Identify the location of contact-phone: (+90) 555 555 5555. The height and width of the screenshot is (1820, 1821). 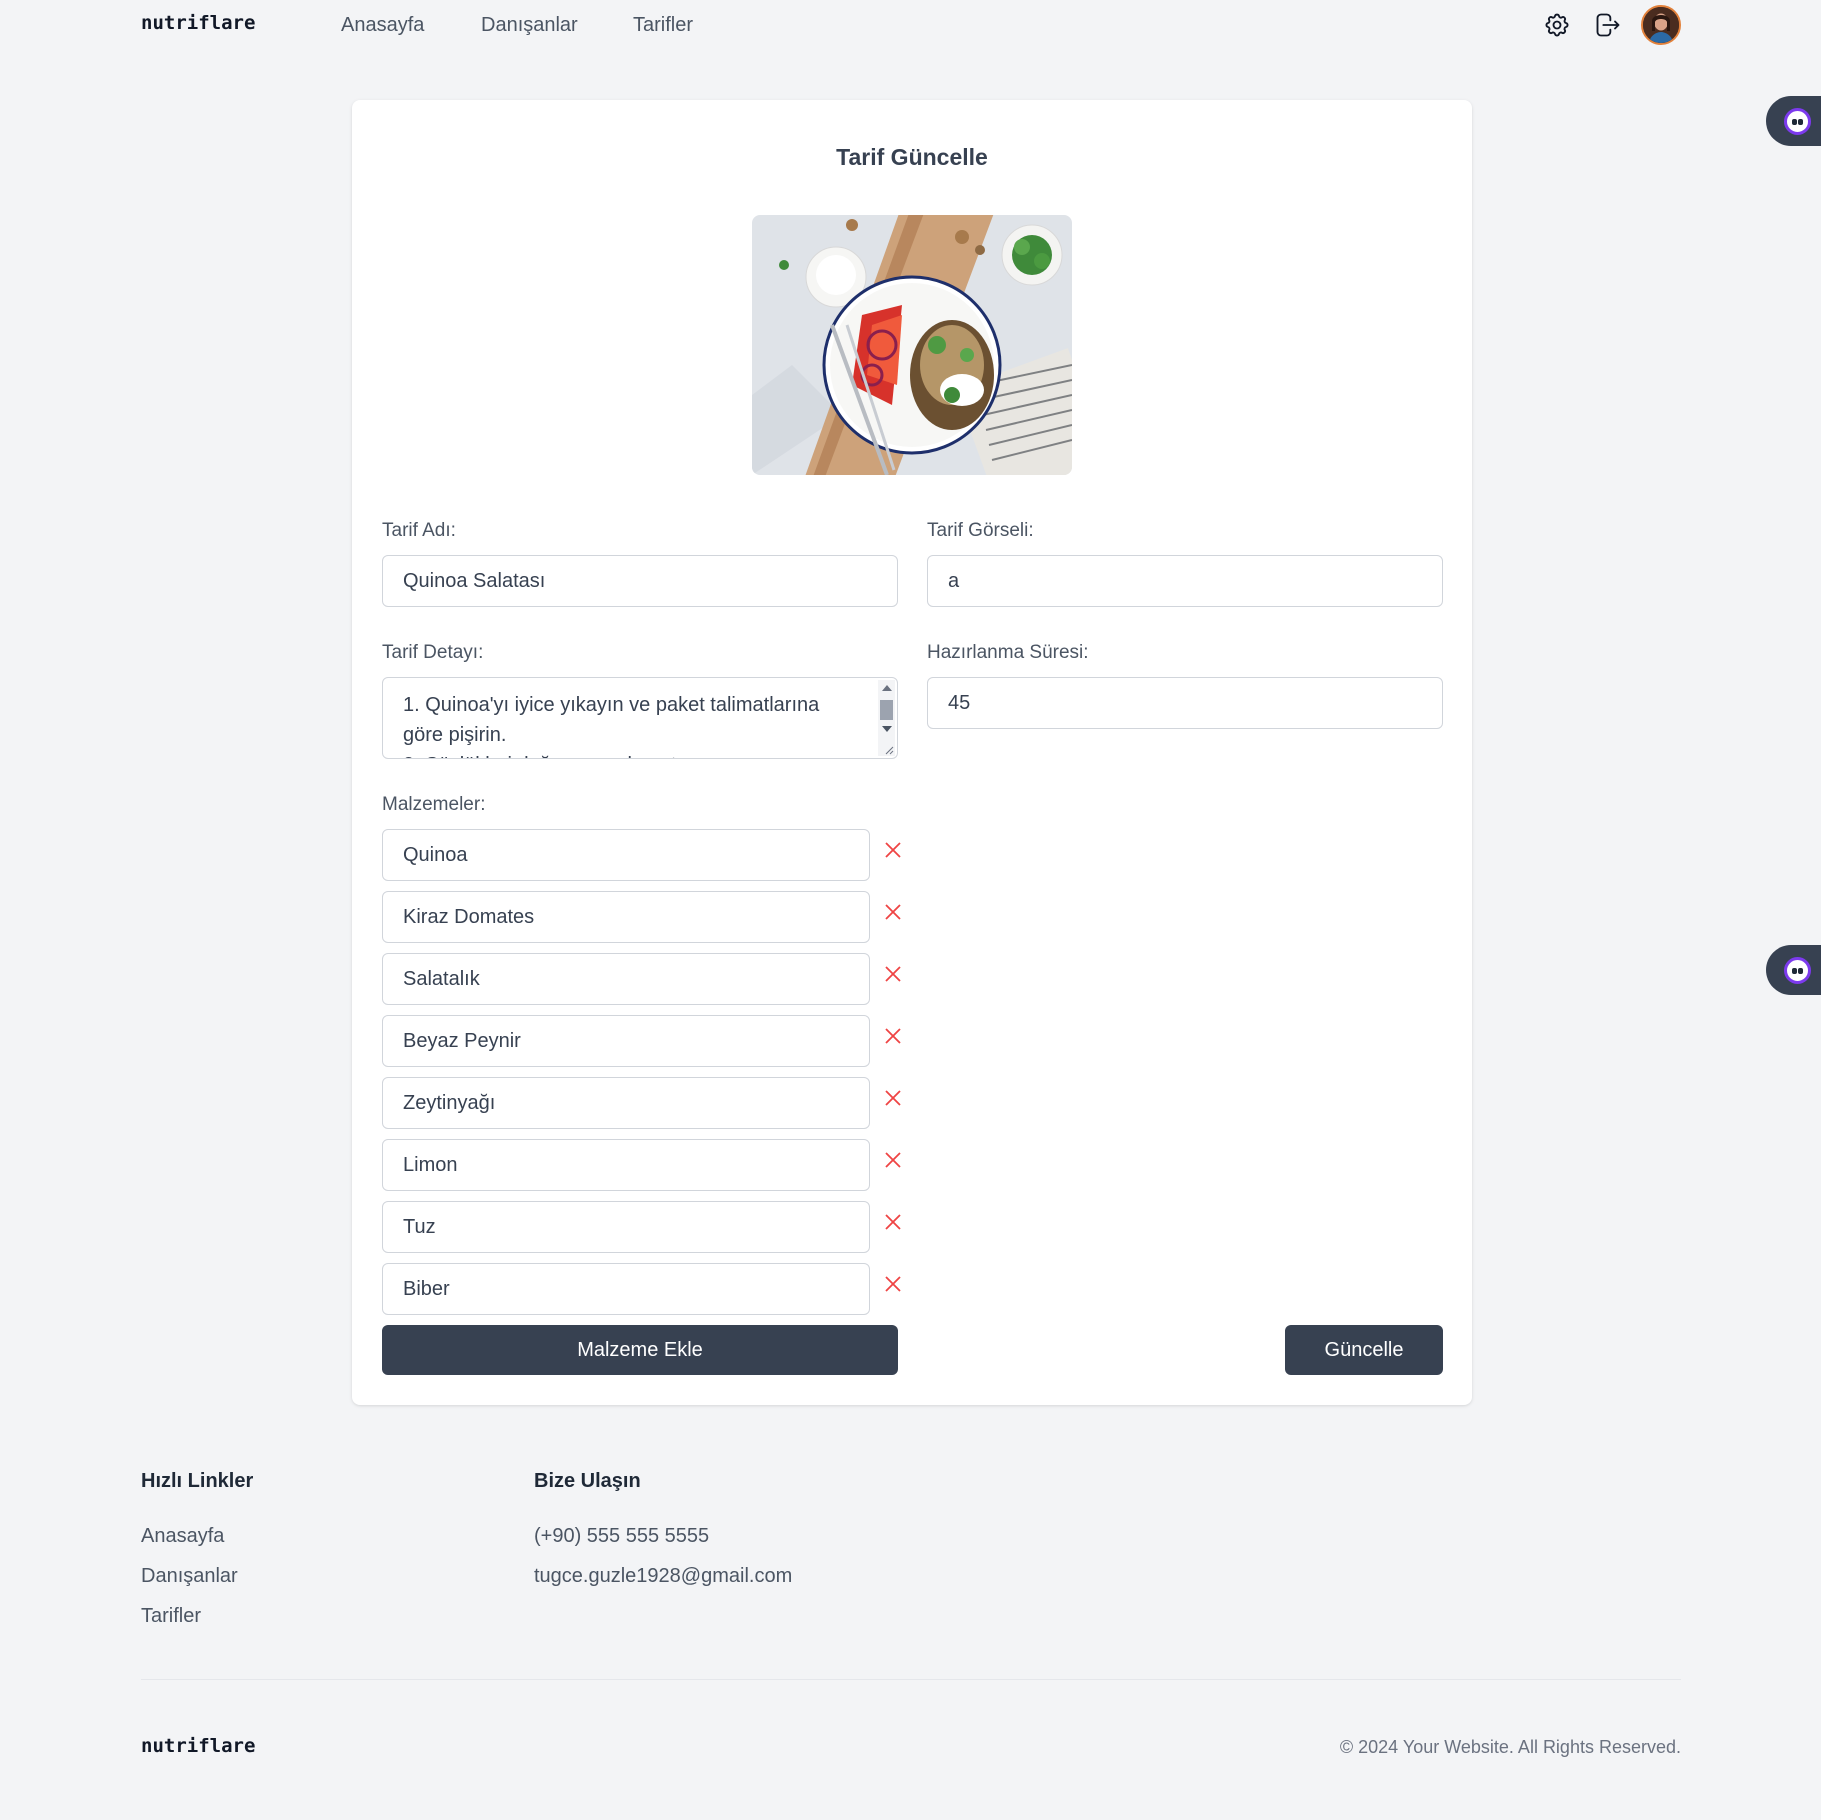
(622, 1536).